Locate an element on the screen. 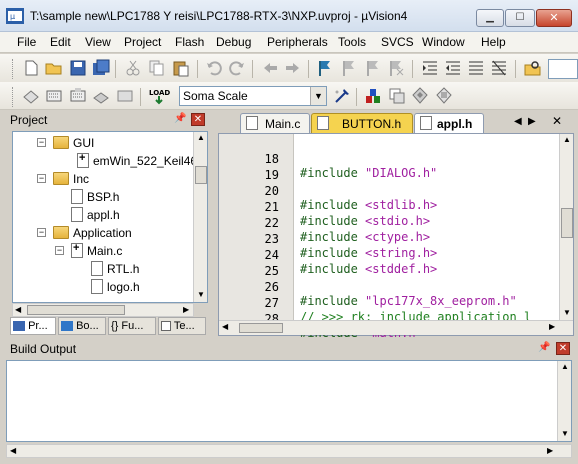  tree-item-appl-h: appl.h is located at coordinates (103, 215).